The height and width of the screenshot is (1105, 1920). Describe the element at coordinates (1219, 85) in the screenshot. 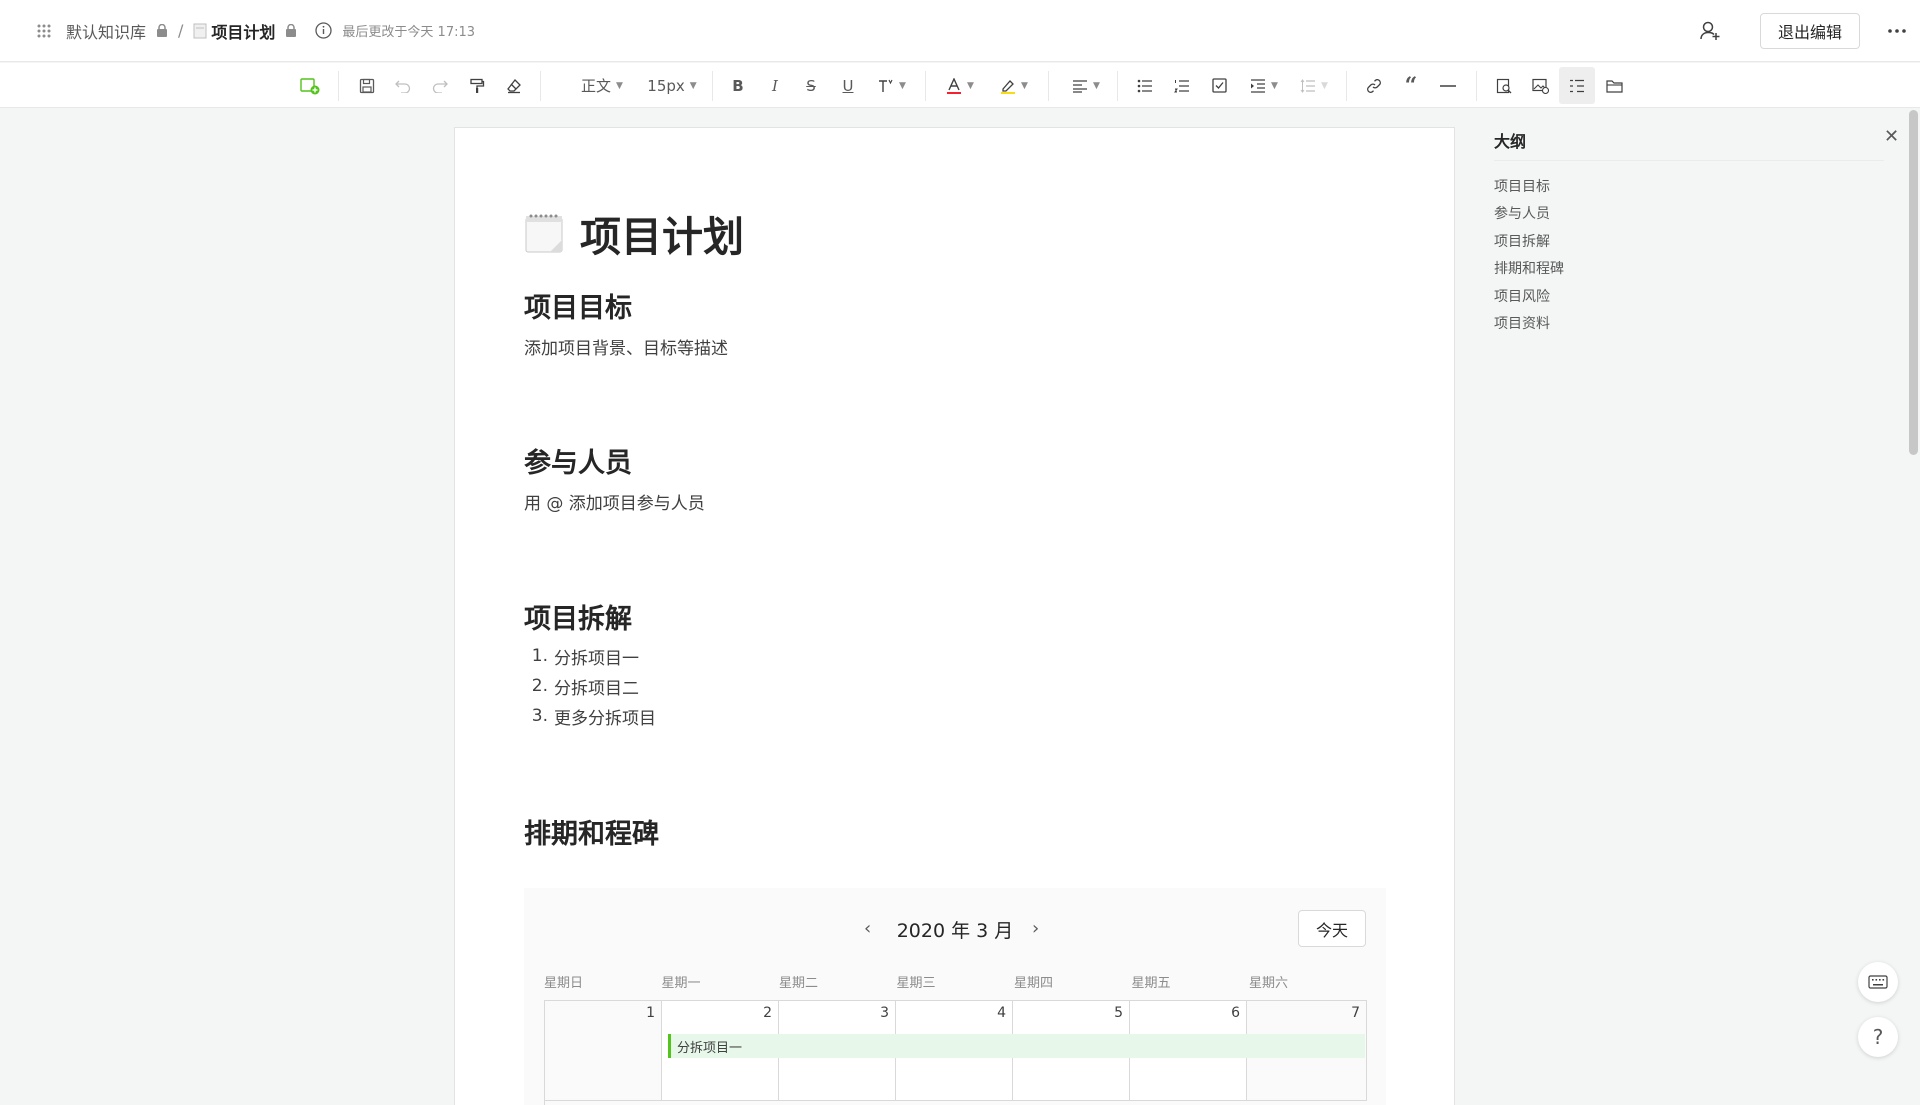

I see `checklist-icon` at that location.